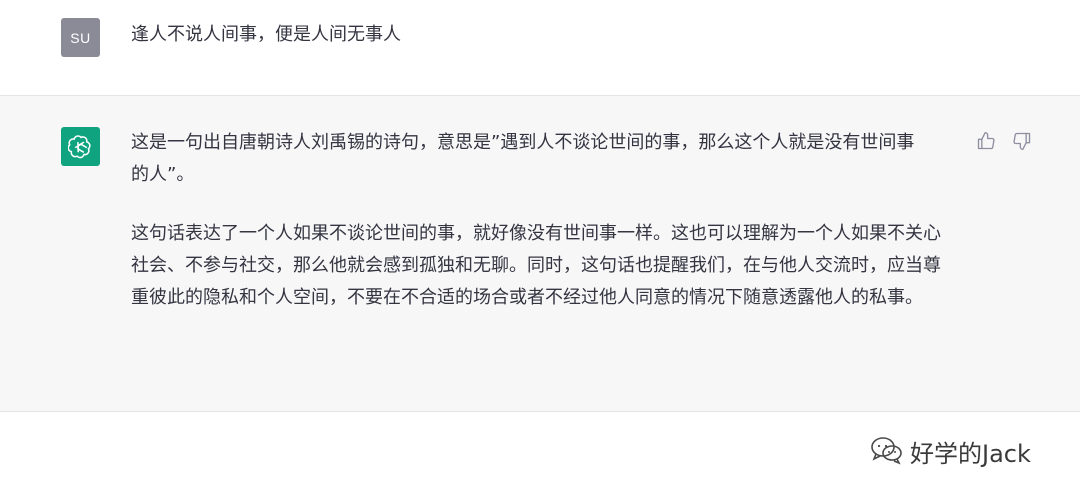 The width and height of the screenshot is (1080, 501). What do you see at coordinates (1022, 141) in the screenshot?
I see `thumbs-down-icon` at bounding box center [1022, 141].